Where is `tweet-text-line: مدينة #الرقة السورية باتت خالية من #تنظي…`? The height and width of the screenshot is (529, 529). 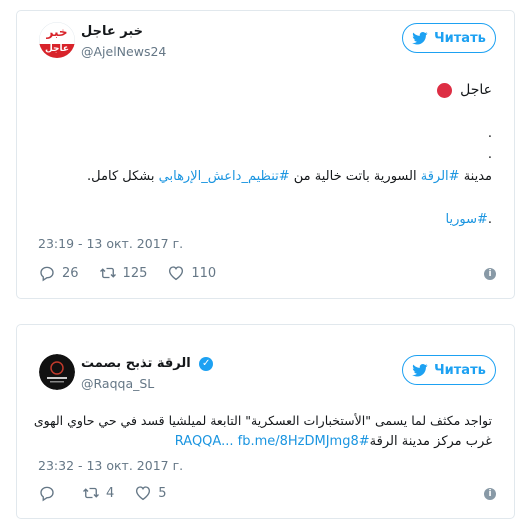
tweet-text-line: مدينة #الرقة السورية باتت خالية من #تنظي… is located at coordinates (289, 176).